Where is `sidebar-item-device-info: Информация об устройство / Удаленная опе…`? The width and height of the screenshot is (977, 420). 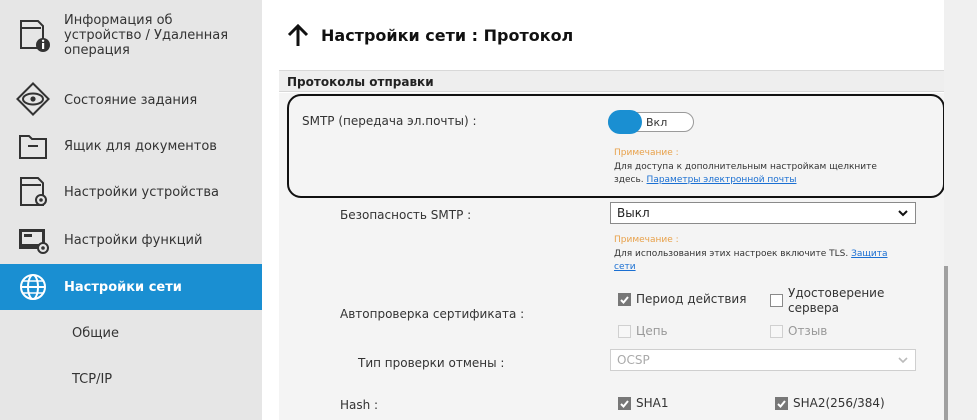 sidebar-item-device-info: Информация об устройство / Удаленная опе… is located at coordinates (131, 35).